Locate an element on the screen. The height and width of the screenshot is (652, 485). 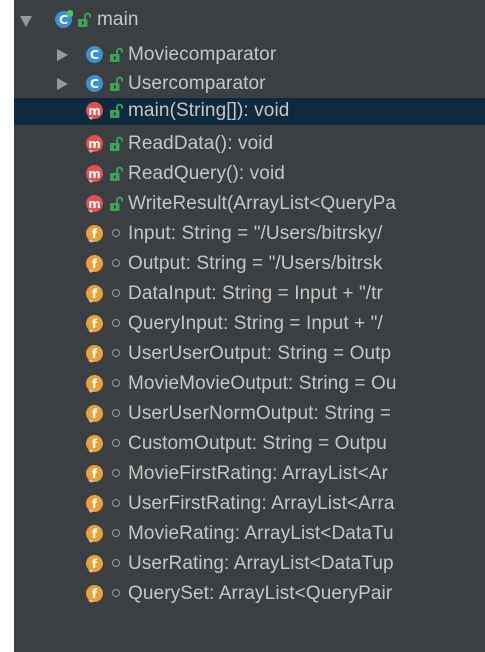
tree-node-method: m ReadQuery(): void is located at coordinates (249, 174).